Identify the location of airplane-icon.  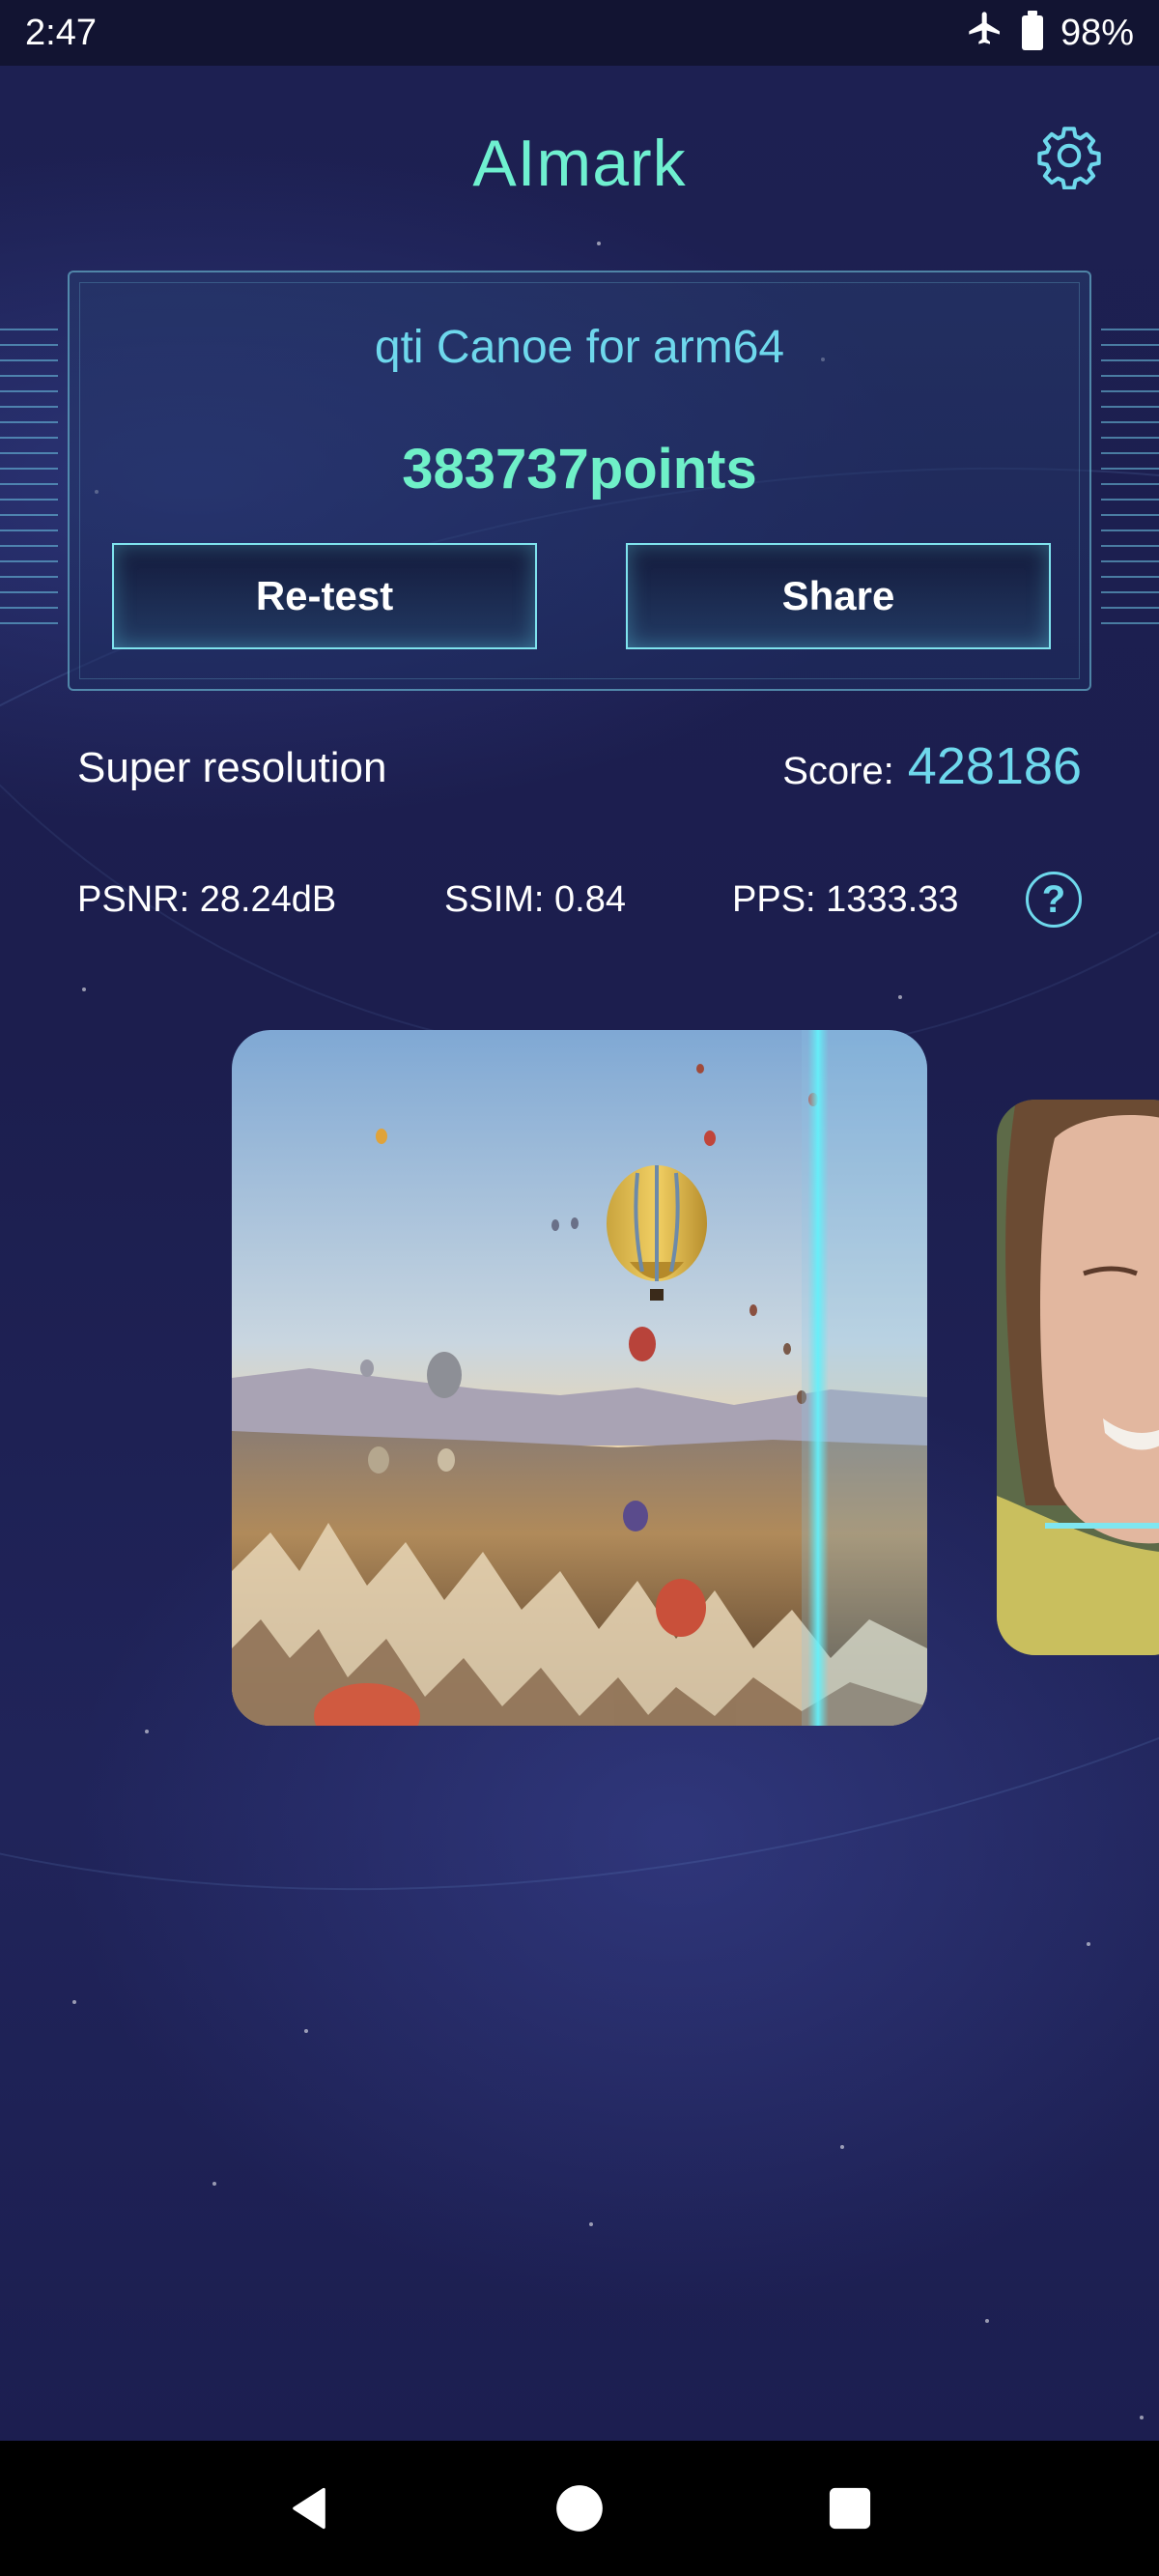
(985, 33).